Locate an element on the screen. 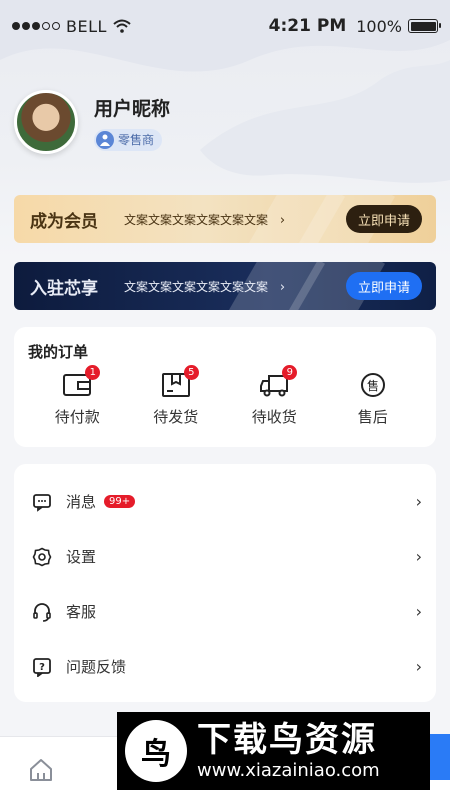 This screenshot has width=450, height=800. watermark-overlay: 鸟 下载鸟资源 www.xiazainiao.com is located at coordinates (273, 751).